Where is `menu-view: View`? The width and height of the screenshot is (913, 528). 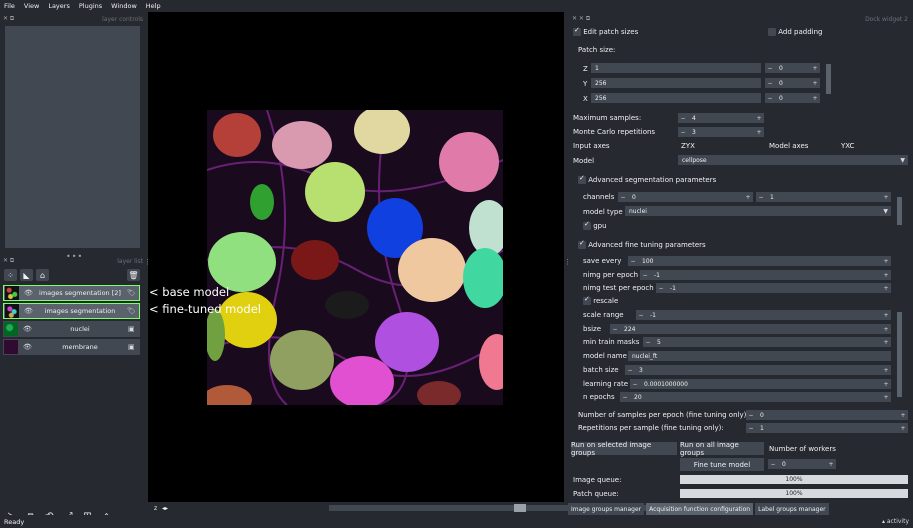 menu-view: View is located at coordinates (31, 6).